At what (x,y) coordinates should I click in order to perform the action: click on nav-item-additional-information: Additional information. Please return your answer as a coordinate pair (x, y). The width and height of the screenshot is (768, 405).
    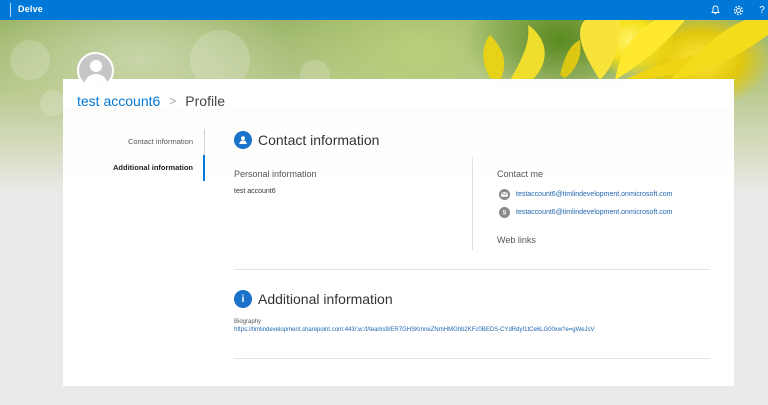
    Looking at the image, I should click on (134, 168).